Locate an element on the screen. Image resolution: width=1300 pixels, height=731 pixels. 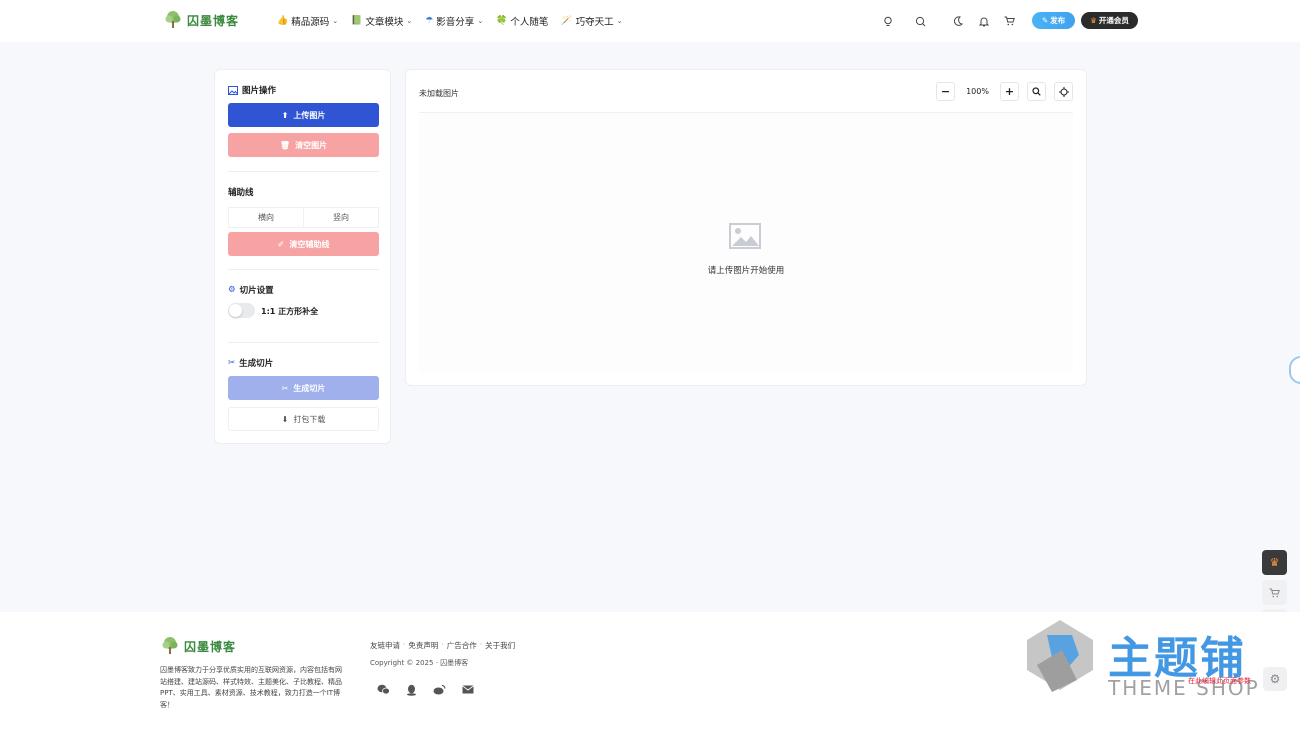
nav-item-label: 巧夺天工 is located at coordinates (594, 22).